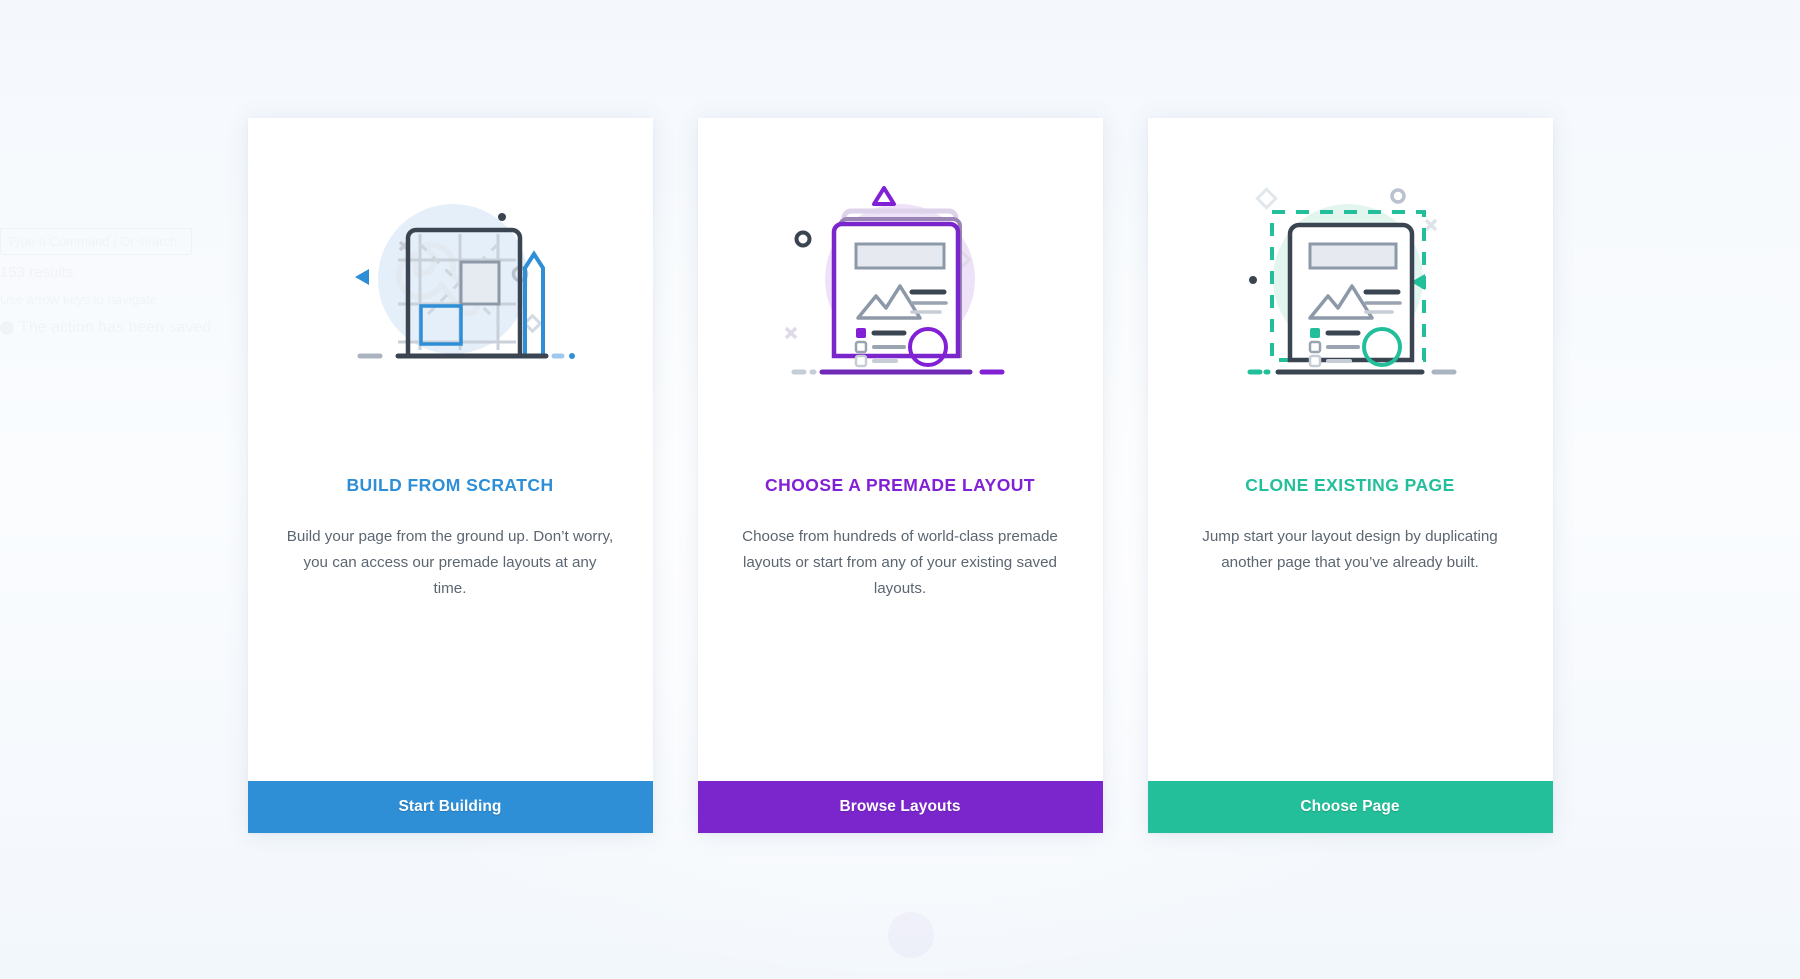 This screenshot has width=1800, height=979. Describe the element at coordinates (1352, 281) in the screenshot. I see `duplicate-page-icon` at that location.